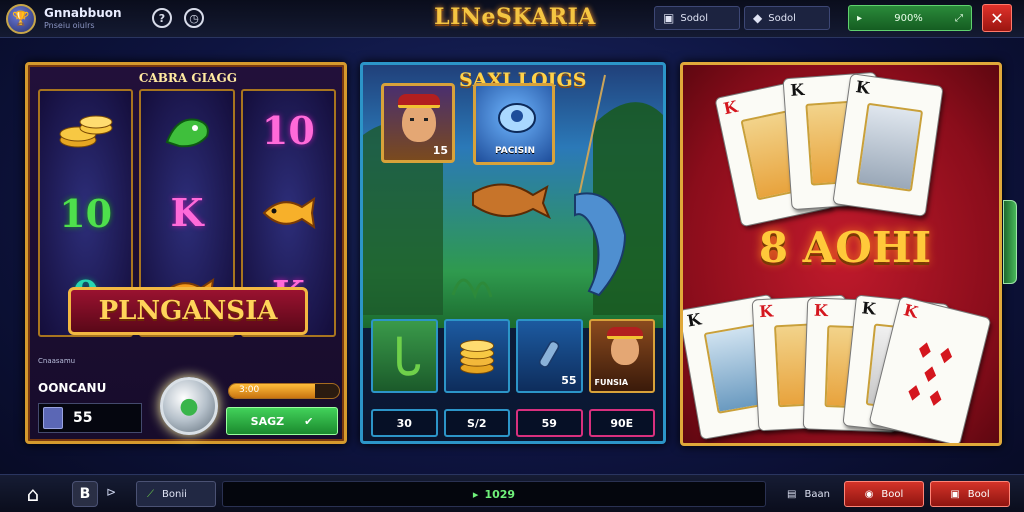  What do you see at coordinates (69, 25) in the screenshot?
I see `user-subtitle: Pnseiu oiulrs` at bounding box center [69, 25].